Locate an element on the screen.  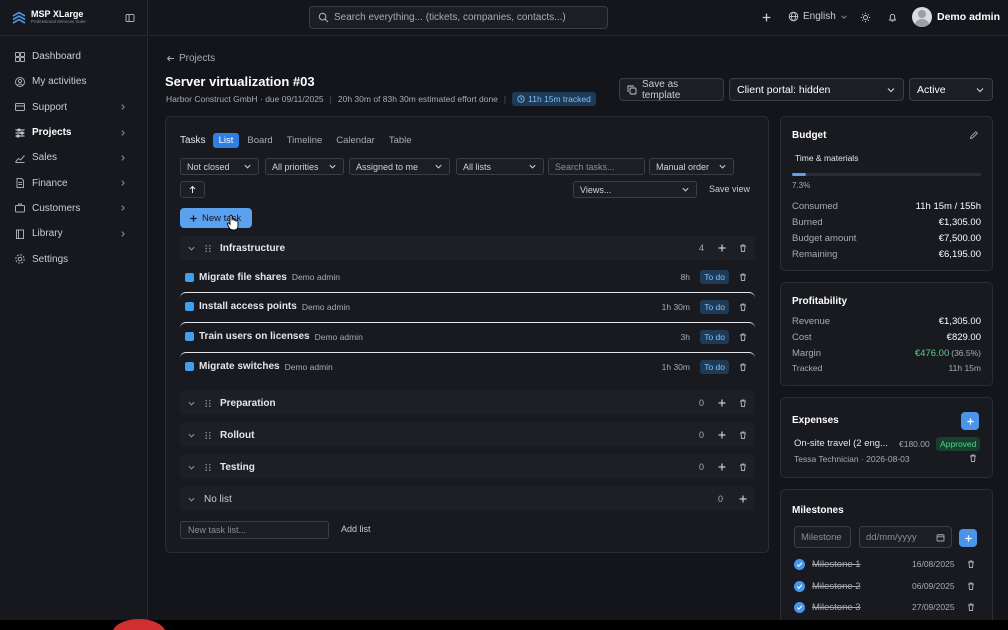
quick-add-icon is located at coordinates (766, 17).